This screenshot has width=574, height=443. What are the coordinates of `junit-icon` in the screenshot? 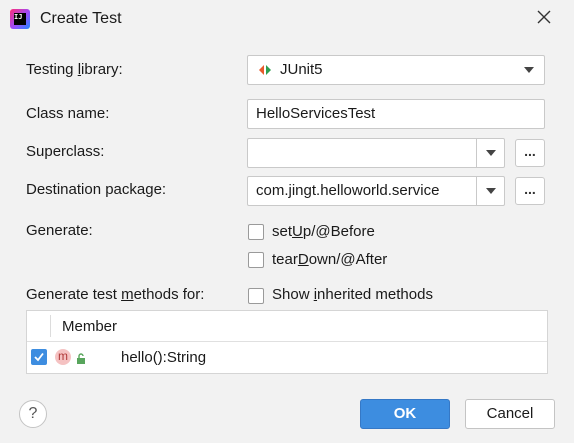 It's located at (265, 72).